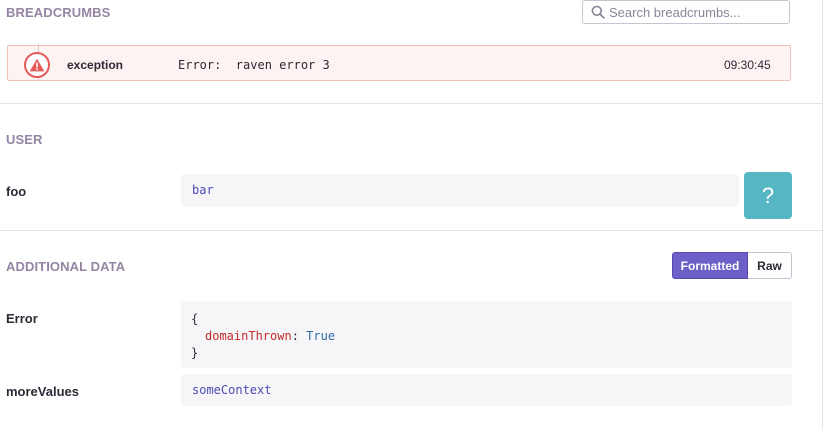  What do you see at coordinates (747, 65) in the screenshot?
I see `breadcrumb-time: 09:30:45` at bounding box center [747, 65].